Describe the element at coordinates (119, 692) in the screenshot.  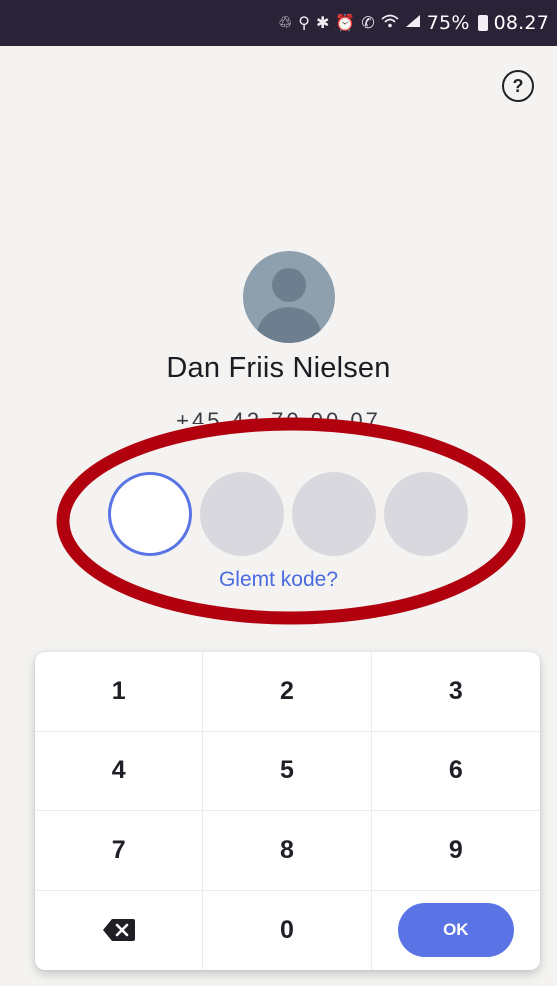
I see `key-1: 1` at that location.